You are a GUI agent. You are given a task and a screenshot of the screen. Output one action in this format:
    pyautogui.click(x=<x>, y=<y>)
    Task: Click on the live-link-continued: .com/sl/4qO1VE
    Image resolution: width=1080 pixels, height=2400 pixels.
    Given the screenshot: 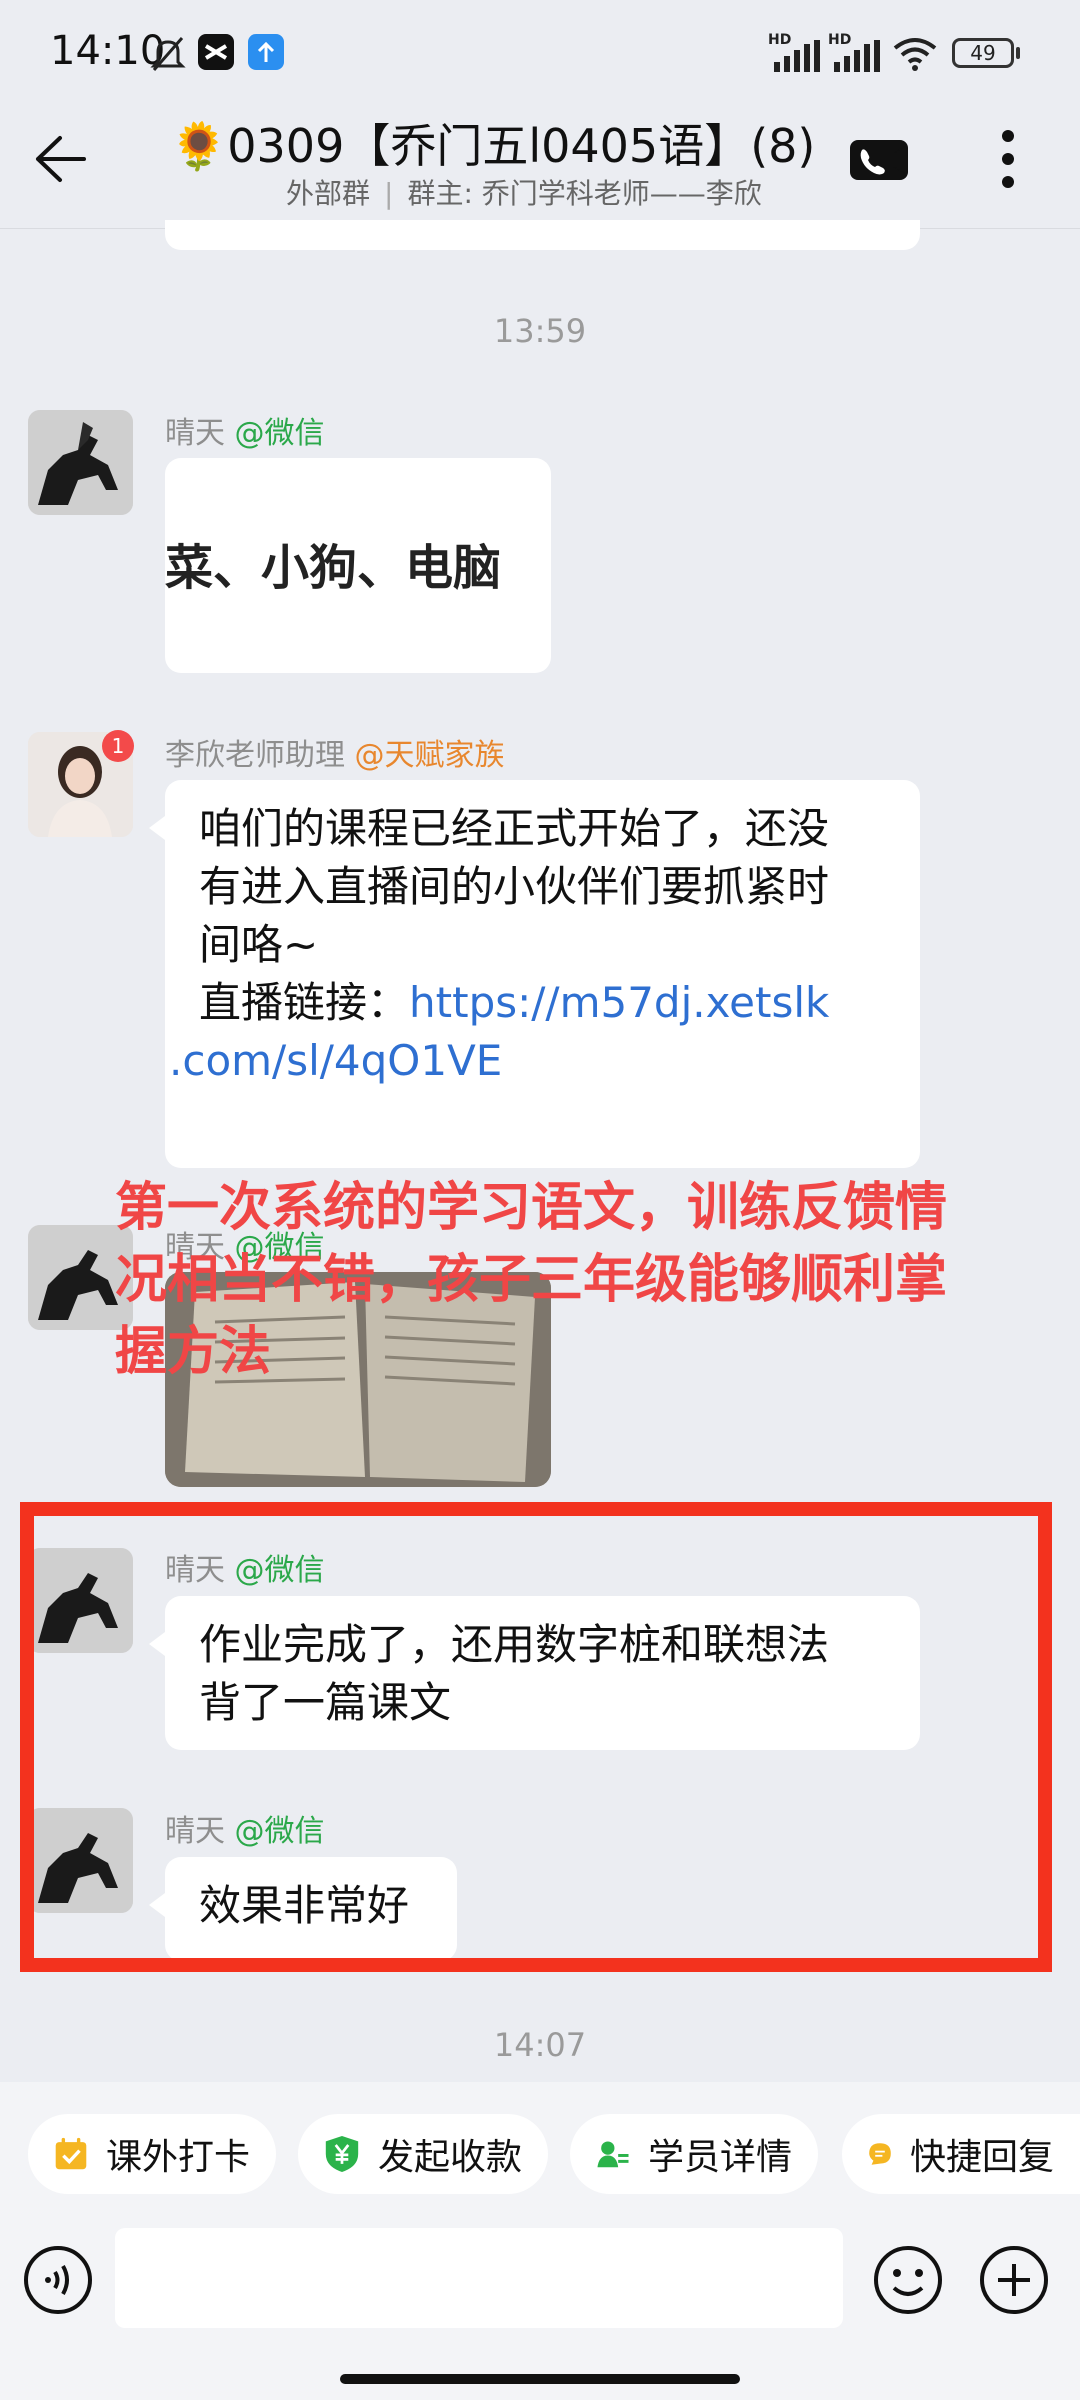 What is the action you would take?
    pyautogui.click(x=527, y=1061)
    